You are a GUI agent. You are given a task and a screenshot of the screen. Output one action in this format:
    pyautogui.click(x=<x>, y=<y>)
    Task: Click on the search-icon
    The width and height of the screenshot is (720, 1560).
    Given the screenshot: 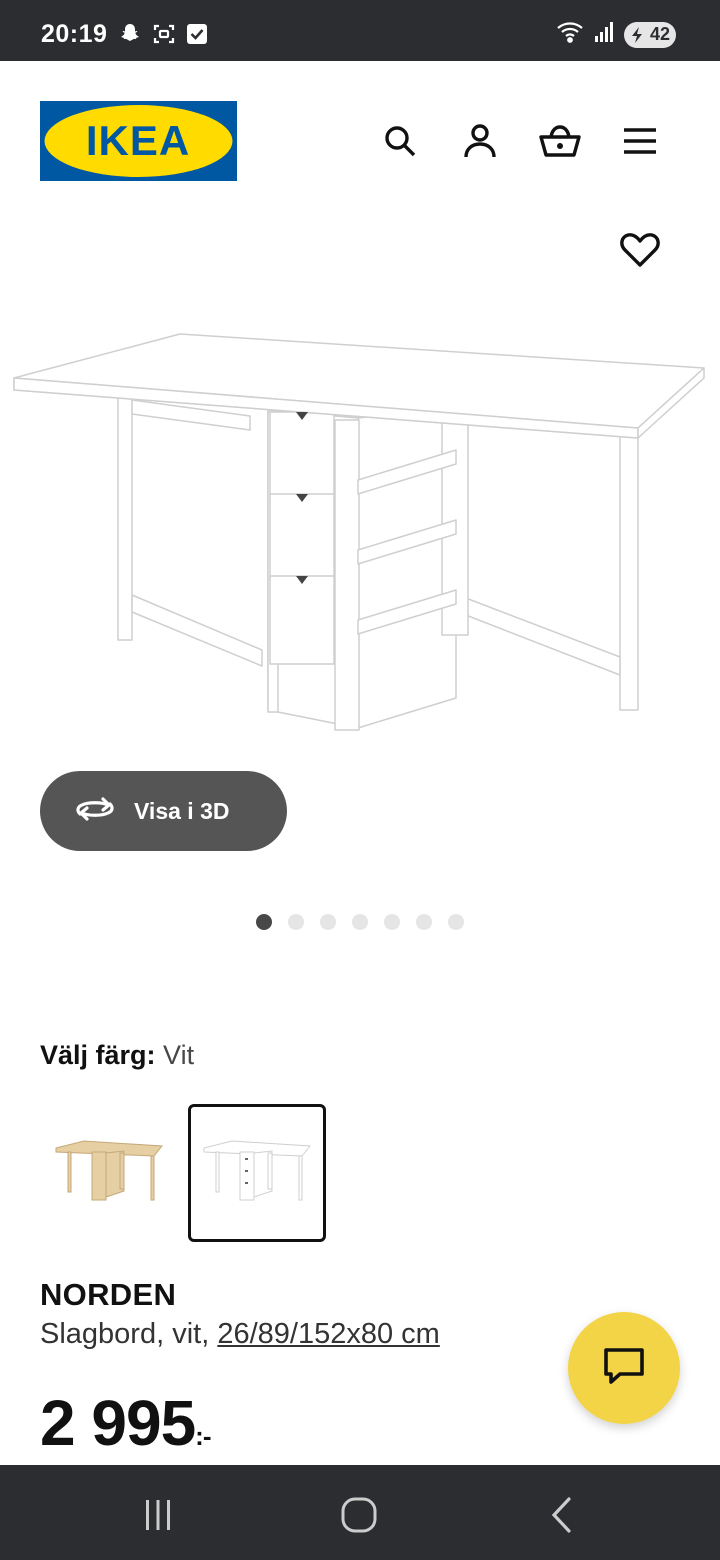 What is the action you would take?
    pyautogui.click(x=400, y=141)
    